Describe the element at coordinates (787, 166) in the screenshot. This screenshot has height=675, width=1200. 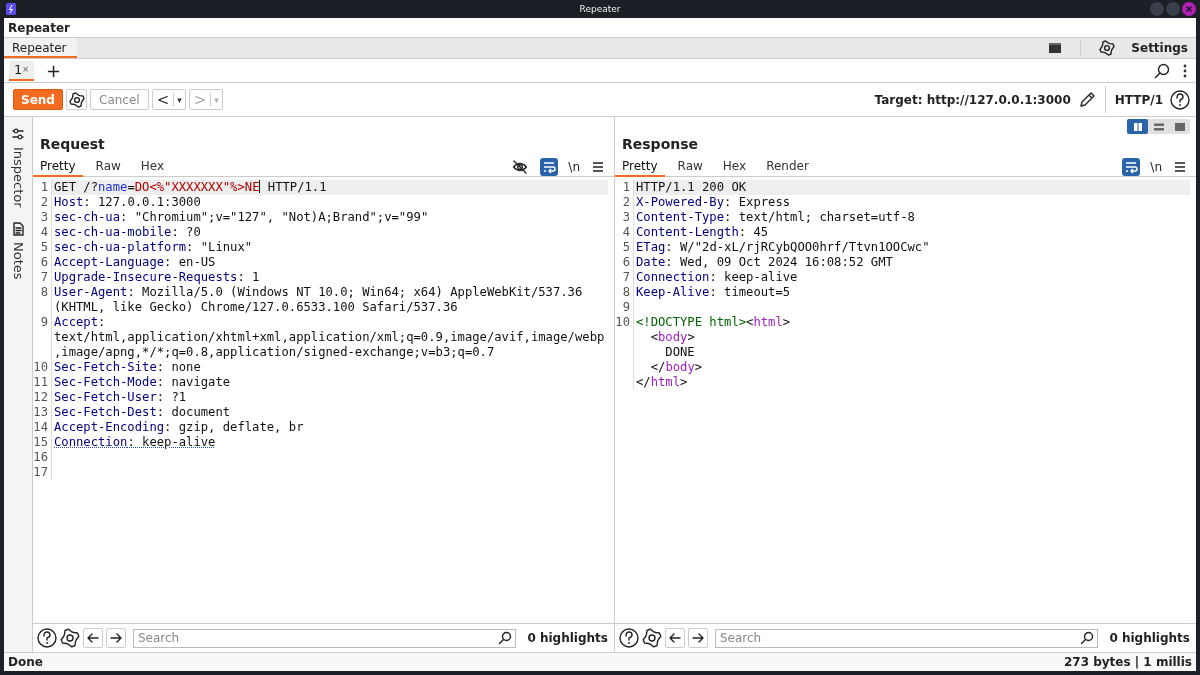
I see `view-tab: Render` at that location.